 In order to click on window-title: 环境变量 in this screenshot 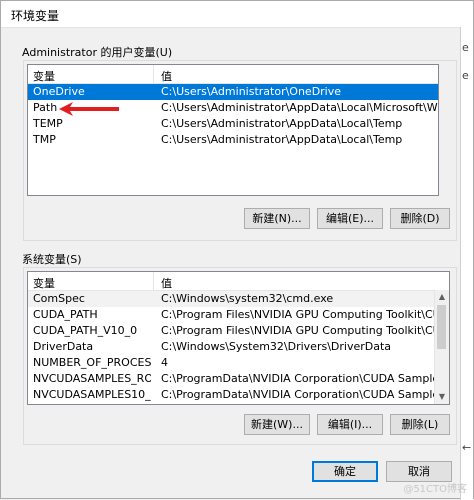, I will do `click(35, 16)`.